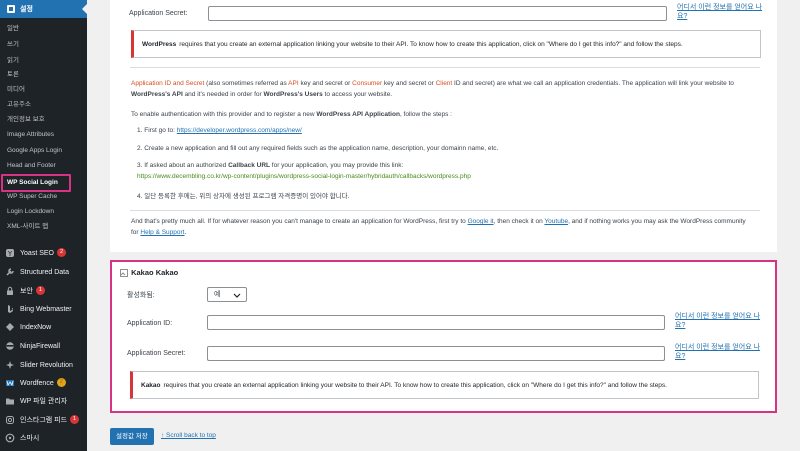 Image resolution: width=800 pixels, height=451 pixels. What do you see at coordinates (43, 120) in the screenshot?
I see `submenu-privacy: 개인정보 보호` at bounding box center [43, 120].